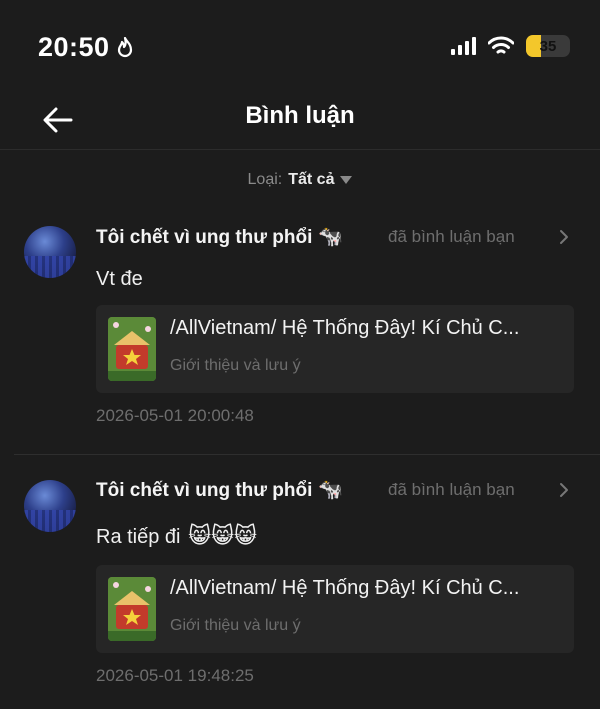 The image size is (600, 709). I want to click on flame-icon, so click(124, 46).